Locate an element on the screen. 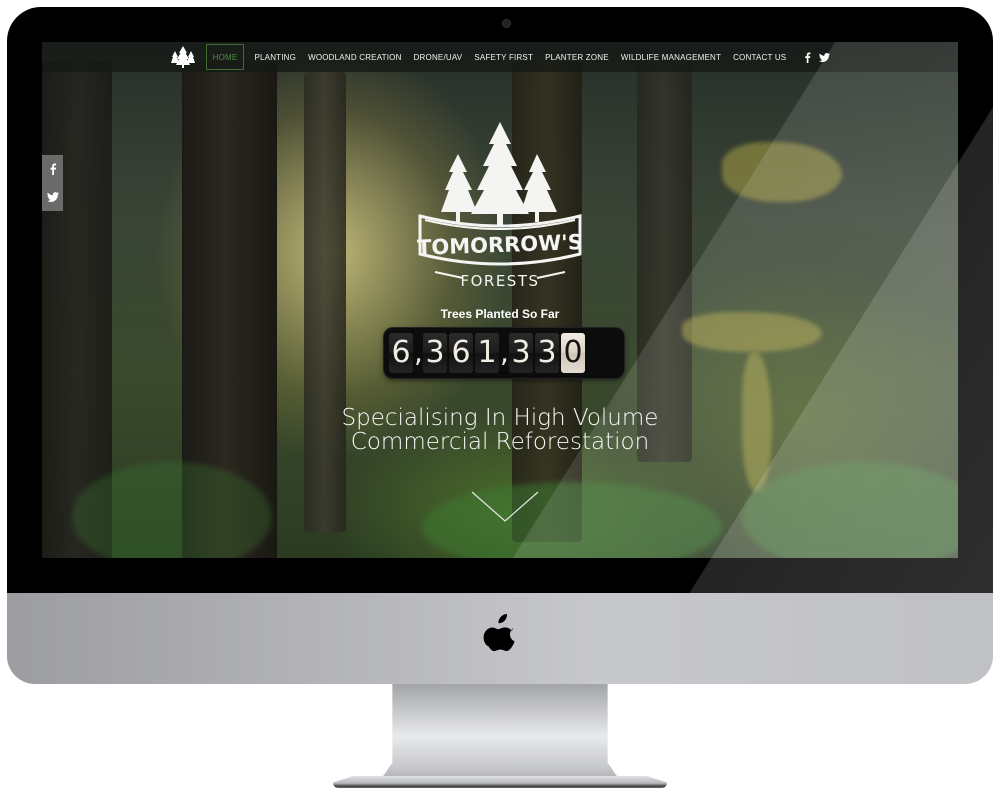  side-social-bar is located at coordinates (52, 183).